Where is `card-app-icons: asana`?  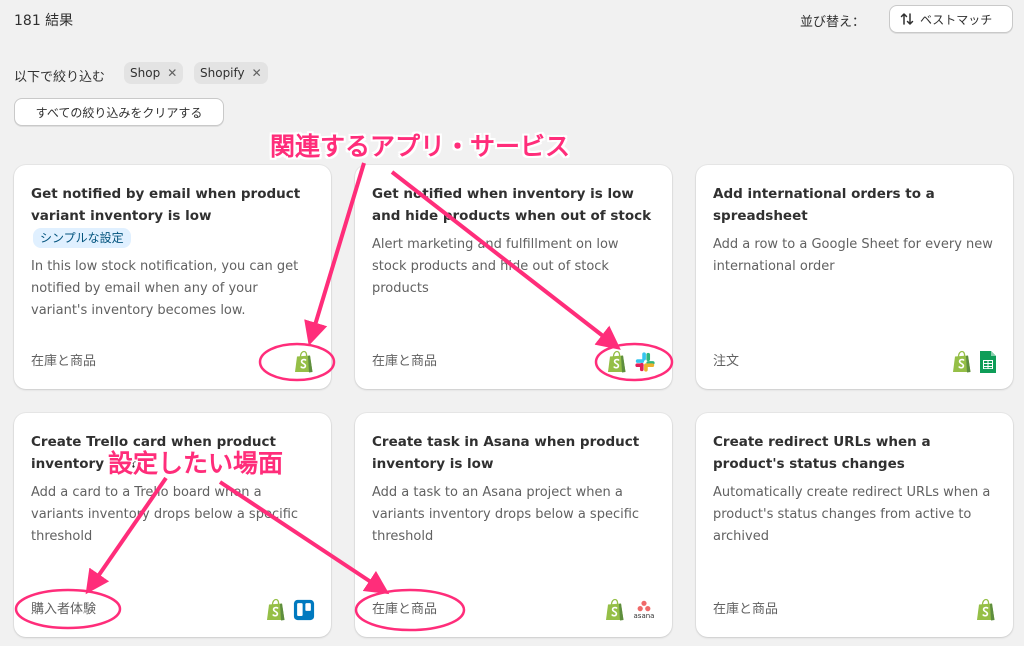
card-app-icons: asana is located at coordinates (630, 610).